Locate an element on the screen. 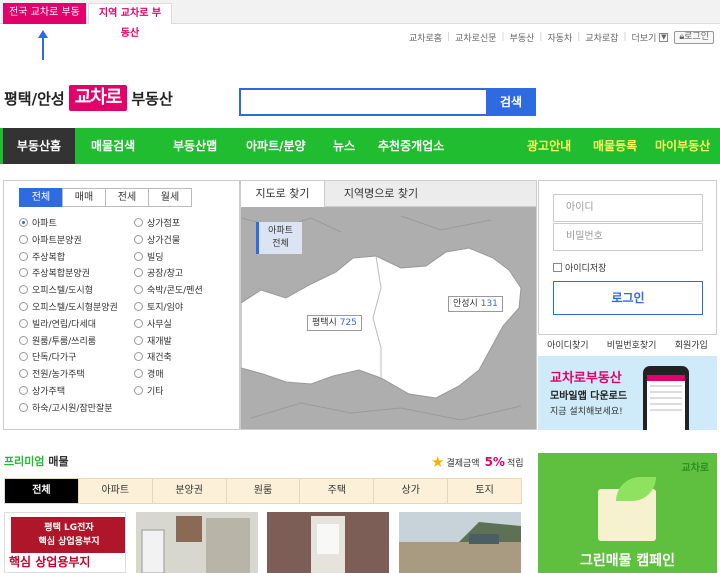  property-type-option: 재건축 is located at coordinates (153, 356).